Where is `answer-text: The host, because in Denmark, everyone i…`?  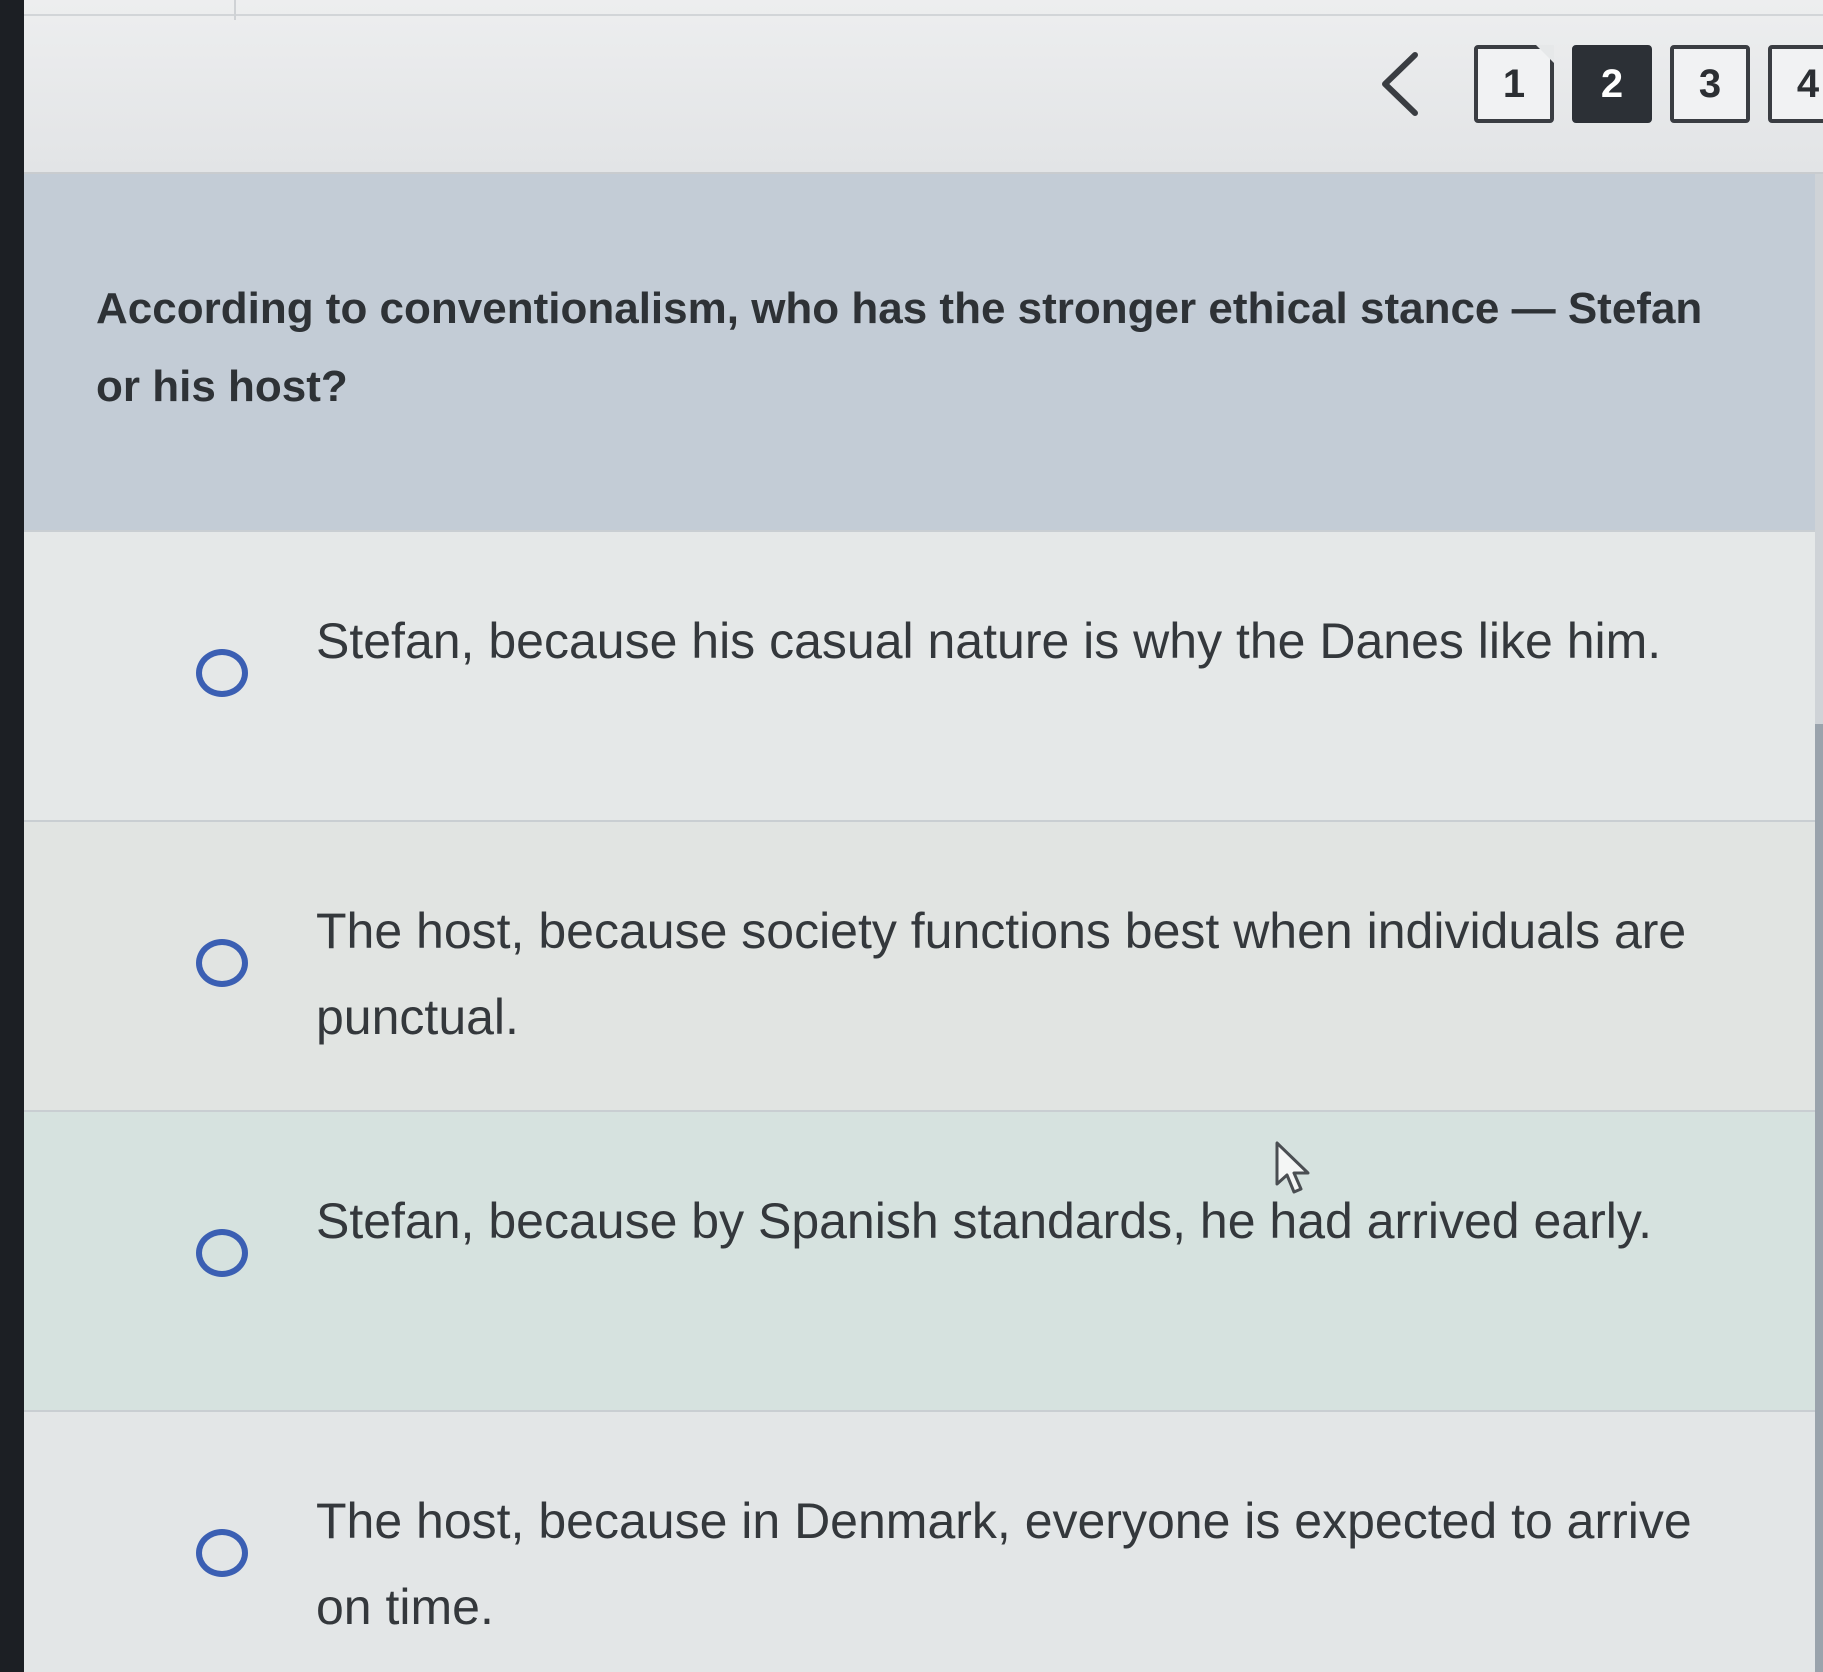
answer-text: The host, because in Denmark, everyone i… is located at coordinates (1004, 1564).